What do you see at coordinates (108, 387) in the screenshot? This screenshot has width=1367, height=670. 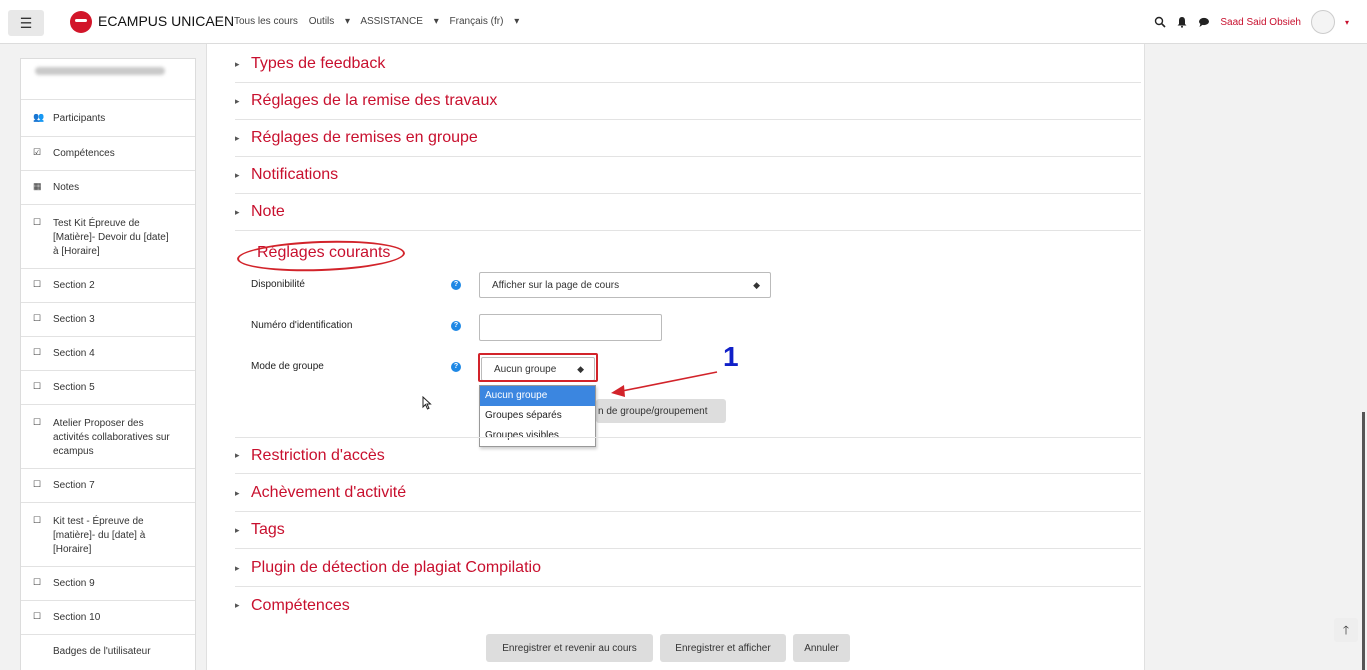 I see `sidebar-item-section-5: ☐ Section 5` at bounding box center [108, 387].